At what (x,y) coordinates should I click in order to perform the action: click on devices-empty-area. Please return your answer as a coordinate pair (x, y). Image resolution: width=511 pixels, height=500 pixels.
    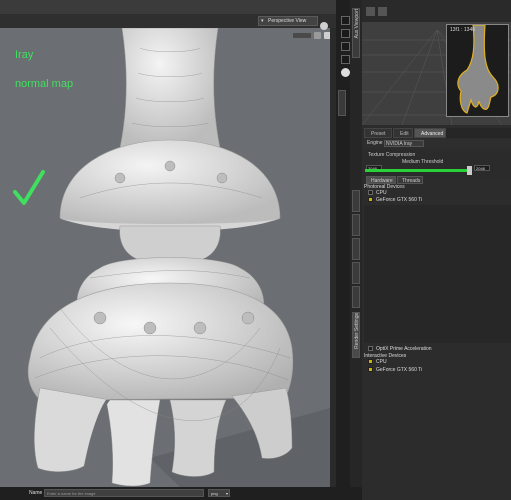
    Looking at the image, I should click on (437, 274).